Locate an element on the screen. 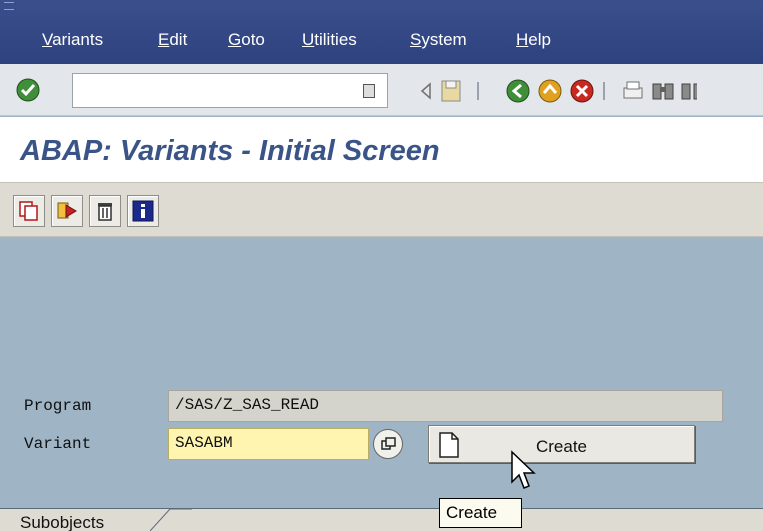 Image resolution: width=763 pixels, height=531 pixels. copy-button is located at coordinates (29, 211).